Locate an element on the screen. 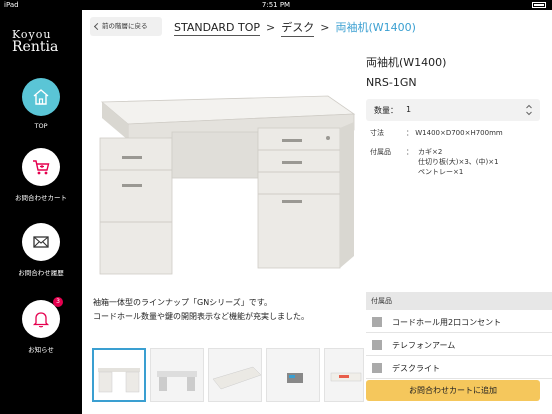  product-code: NRS-1GN is located at coordinates (391, 82).